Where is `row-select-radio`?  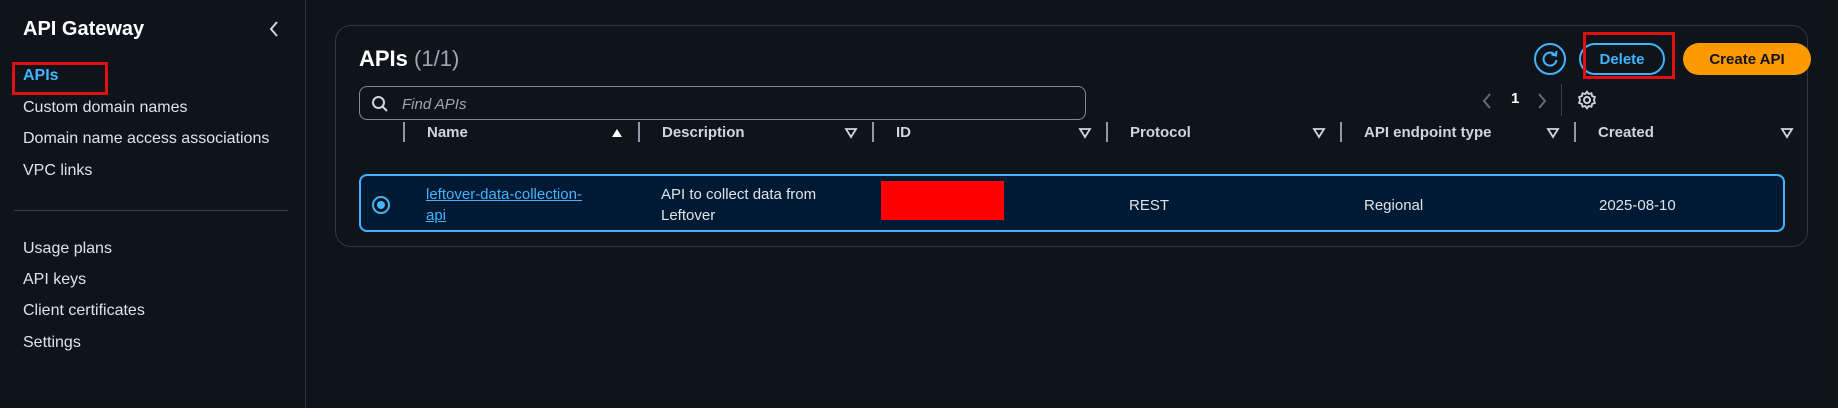
row-select-radio is located at coordinates (381, 205).